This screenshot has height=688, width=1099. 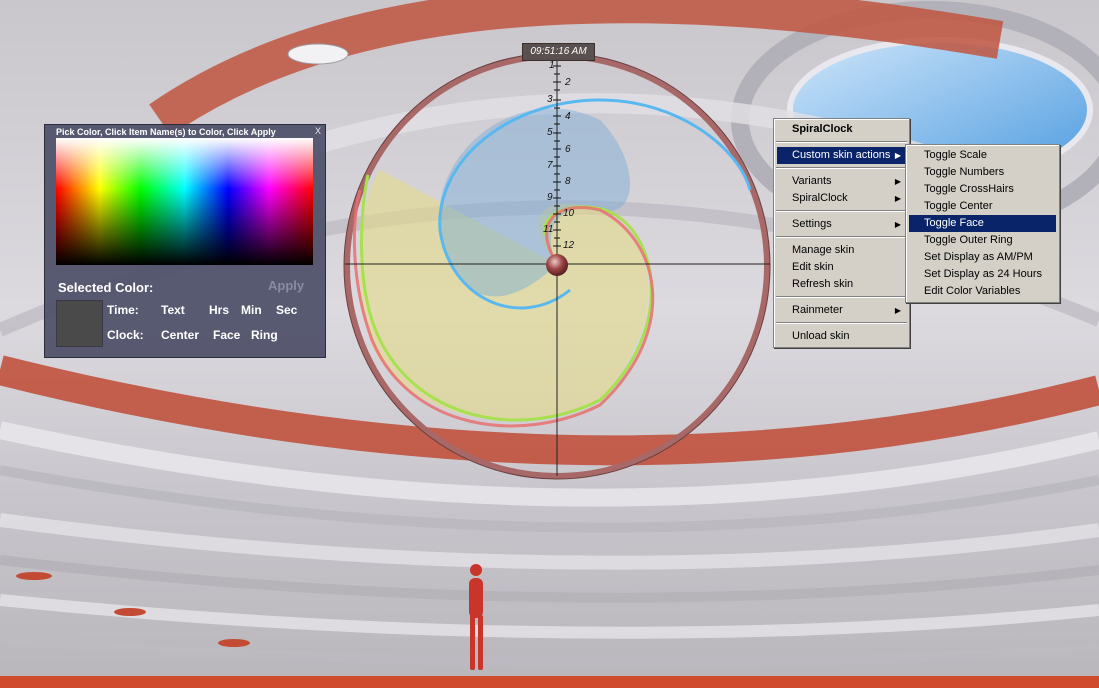 What do you see at coordinates (982, 206) in the screenshot?
I see `submenu-item-toggle-center: Toggle Center` at bounding box center [982, 206].